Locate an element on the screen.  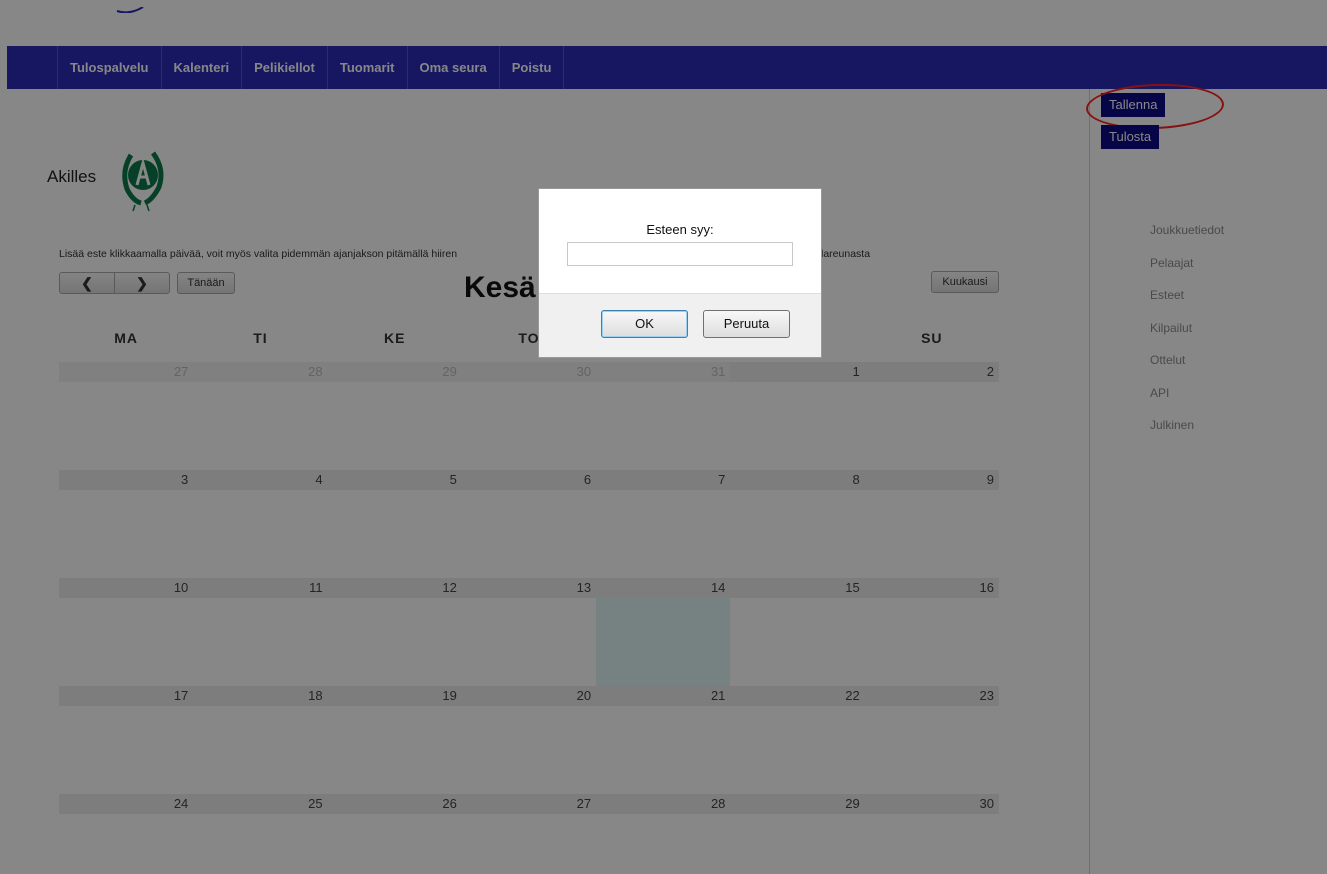
cancel-button: Peruuta is located at coordinates (746, 324).